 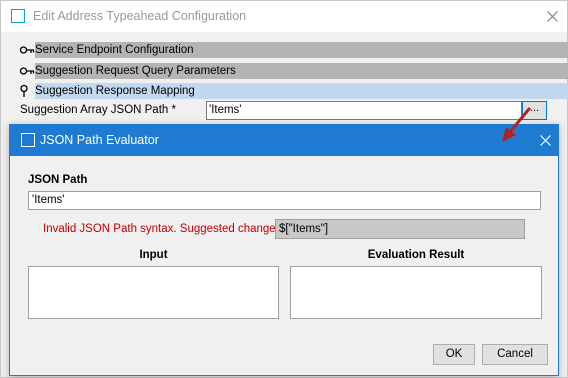 I want to click on evaluation-result-label: Evaluation Result, so click(x=416, y=255).